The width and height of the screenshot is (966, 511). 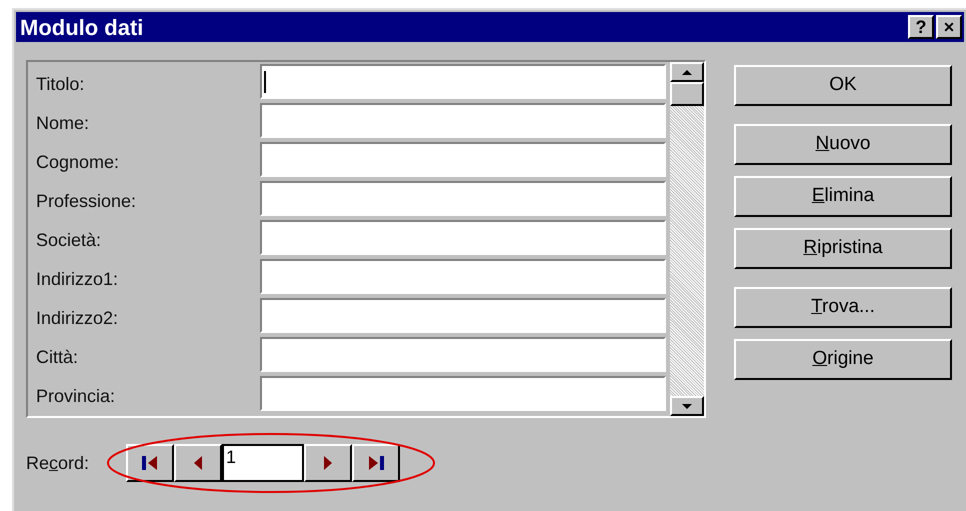 I want to click on dialog-button: OK, so click(x=843, y=85).